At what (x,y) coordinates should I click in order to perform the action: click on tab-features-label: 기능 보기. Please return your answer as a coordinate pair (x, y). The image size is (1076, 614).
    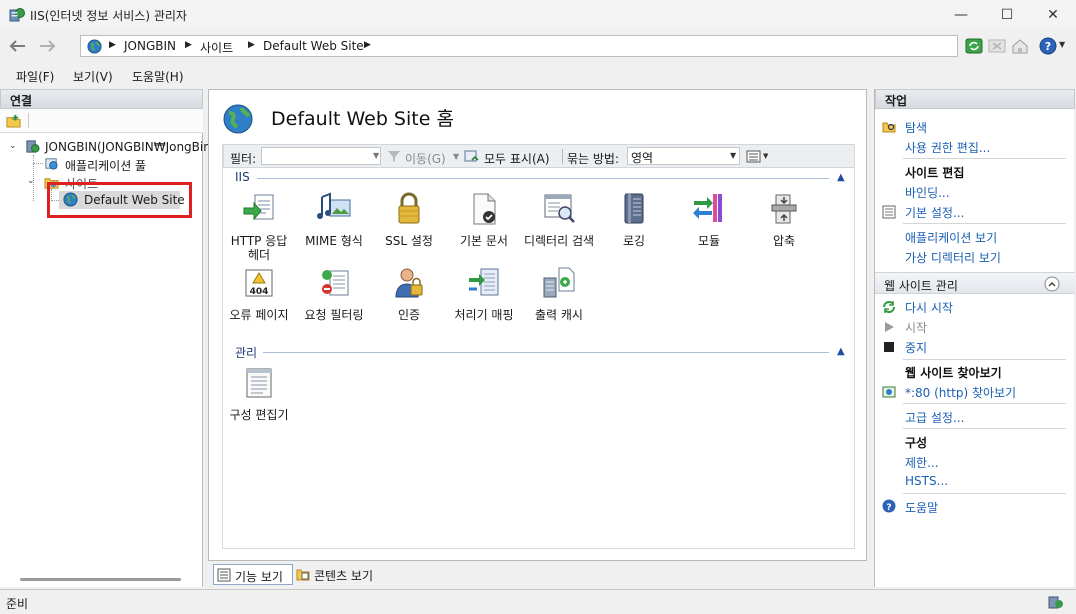
    Looking at the image, I should click on (259, 577).